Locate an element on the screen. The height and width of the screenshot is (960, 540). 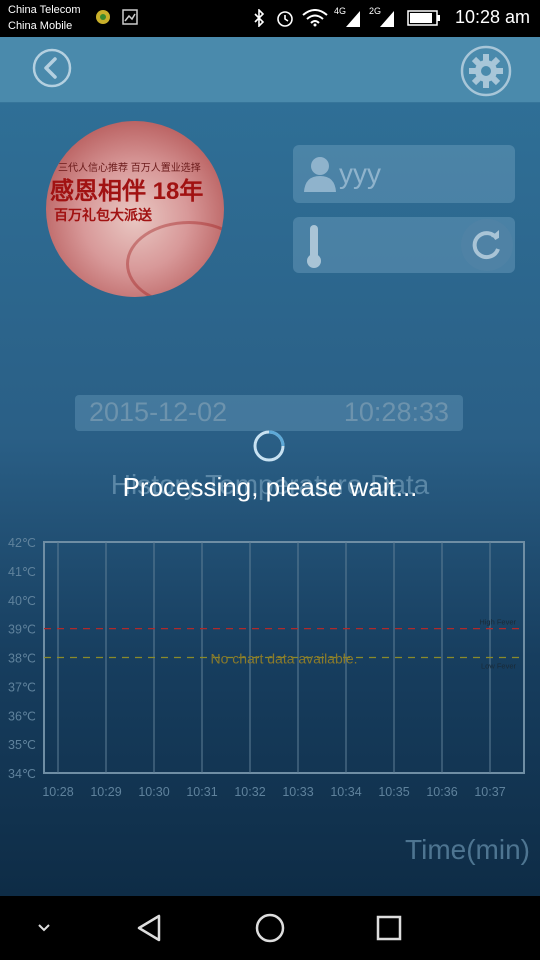
refresh-button is located at coordinates (487, 245).